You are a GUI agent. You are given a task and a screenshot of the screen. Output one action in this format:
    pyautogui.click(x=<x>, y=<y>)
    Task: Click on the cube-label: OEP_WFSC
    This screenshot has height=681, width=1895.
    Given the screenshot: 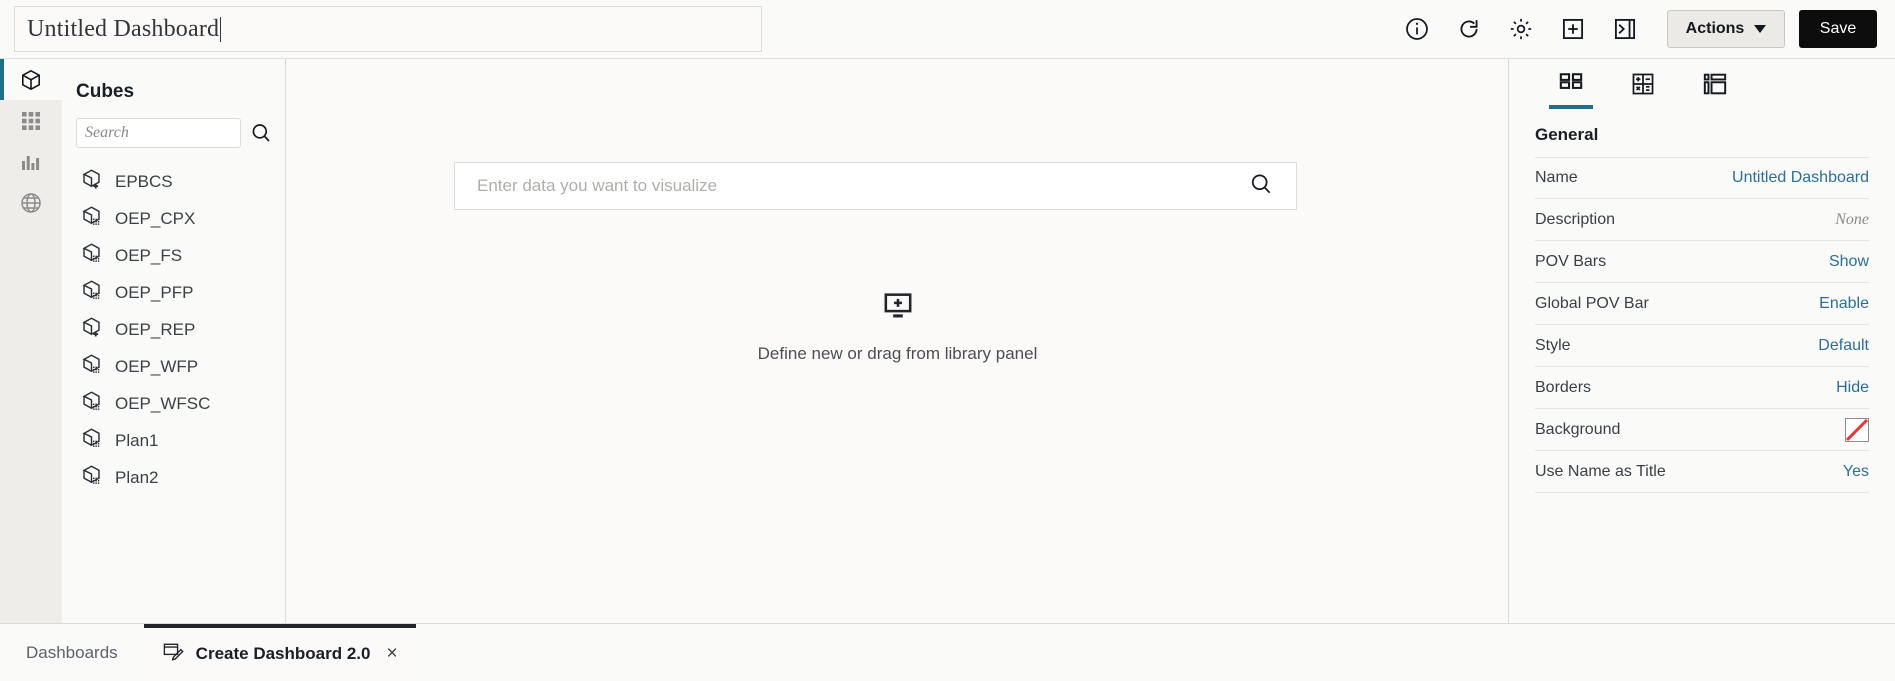 What is the action you would take?
    pyautogui.click(x=163, y=403)
    